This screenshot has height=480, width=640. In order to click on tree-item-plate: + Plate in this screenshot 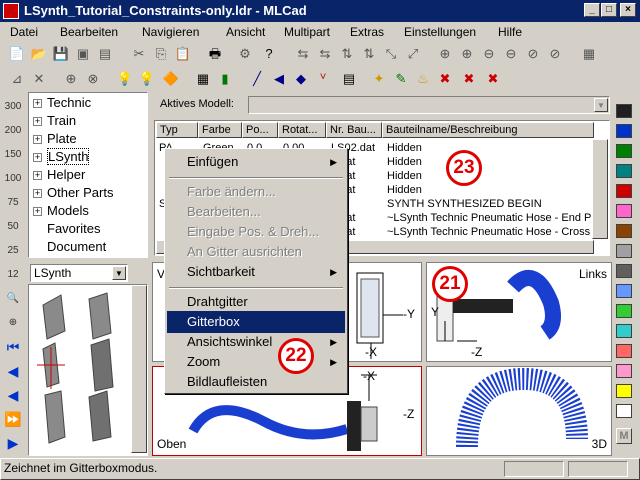, I will do `click(55, 140)`.